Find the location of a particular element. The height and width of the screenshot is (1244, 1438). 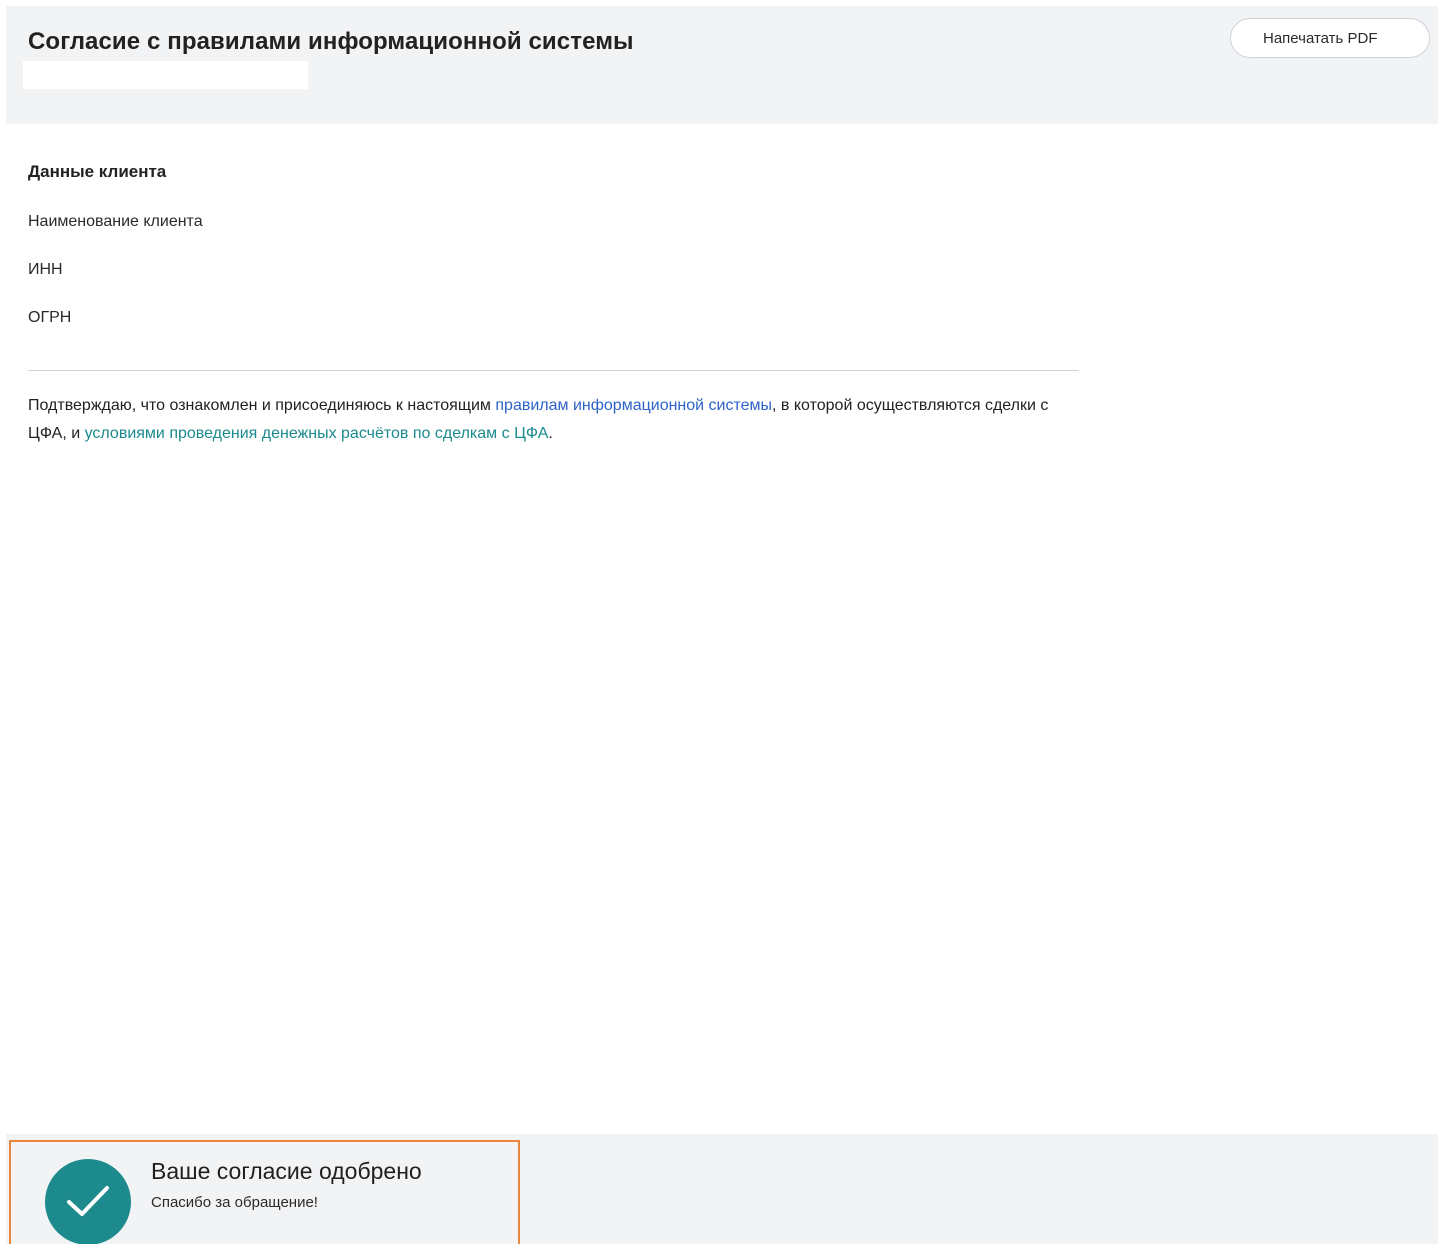

rules-link: правилам информационной системы is located at coordinates (633, 405).